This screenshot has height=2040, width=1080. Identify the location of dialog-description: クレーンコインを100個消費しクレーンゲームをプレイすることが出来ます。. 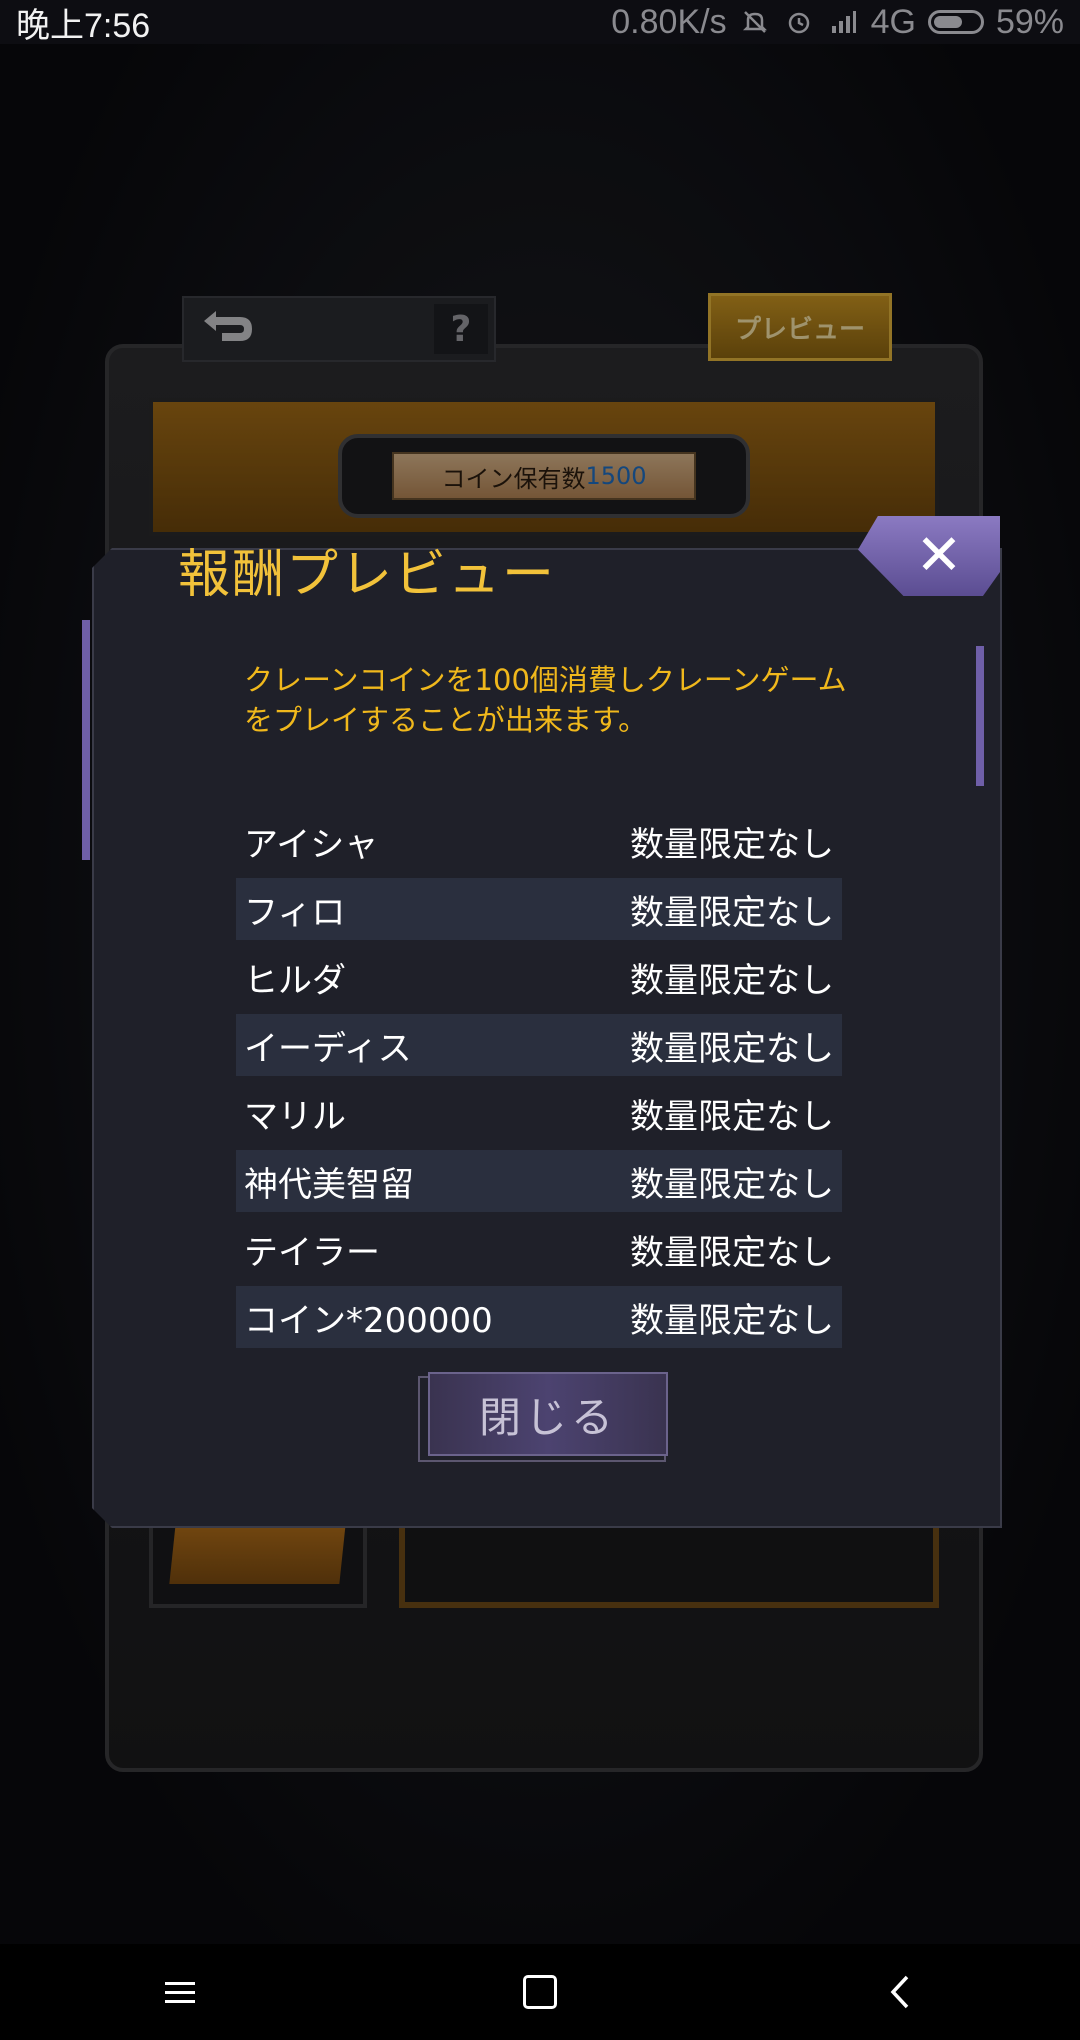
(545, 700).